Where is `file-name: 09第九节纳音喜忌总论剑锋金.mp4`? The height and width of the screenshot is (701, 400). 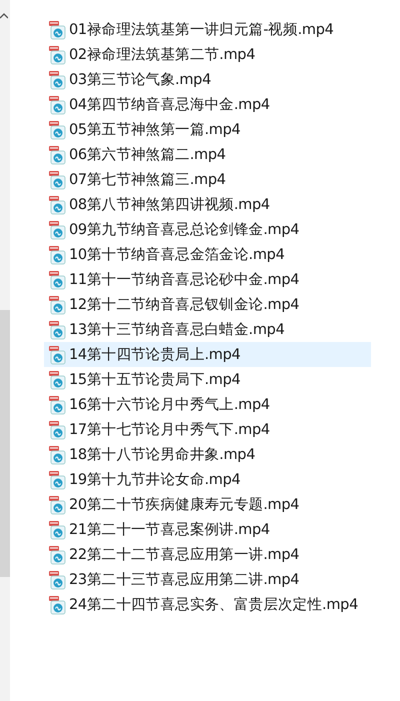
file-name: 09第九节纳音喜忌总论剑锋金.mp4 is located at coordinates (184, 229).